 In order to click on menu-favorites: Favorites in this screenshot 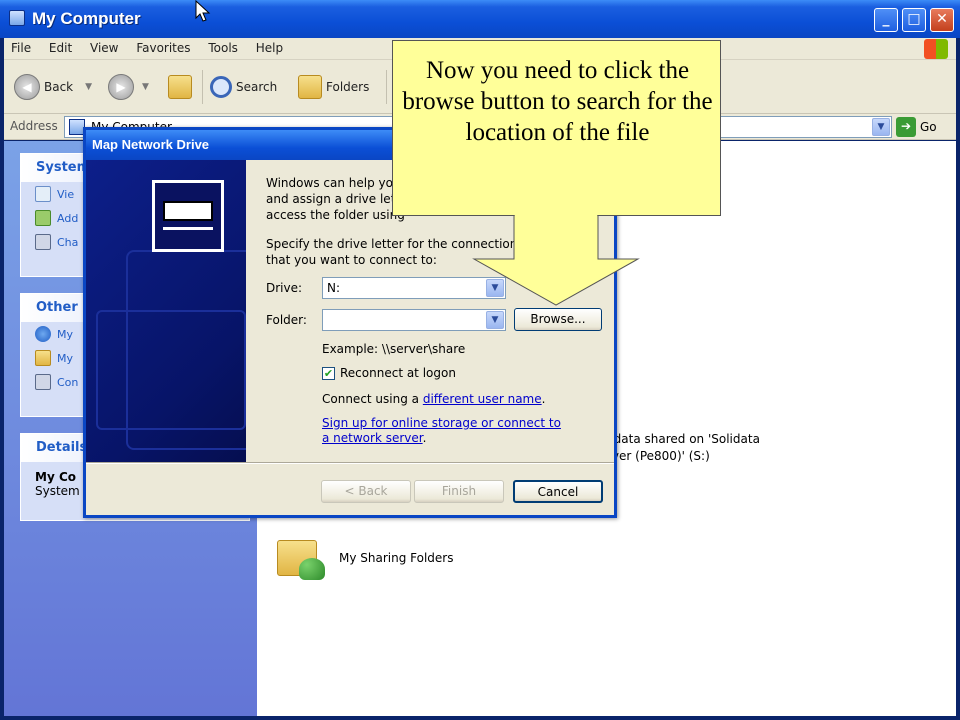, I will do `click(163, 48)`.